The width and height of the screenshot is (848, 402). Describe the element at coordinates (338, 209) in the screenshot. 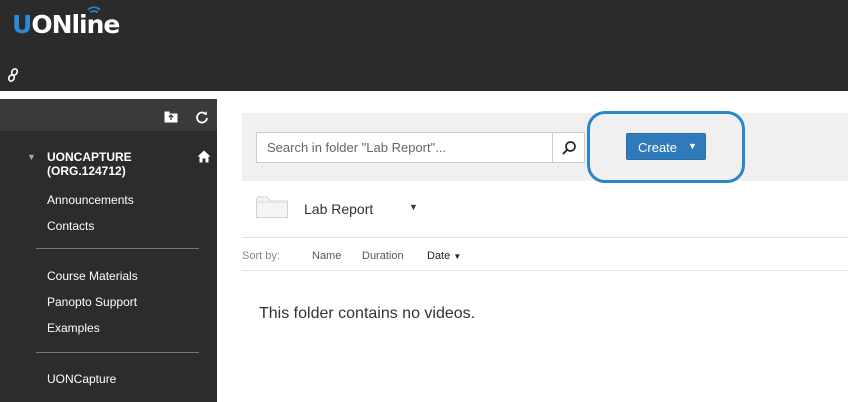

I see `folder-title: Lab Report` at that location.